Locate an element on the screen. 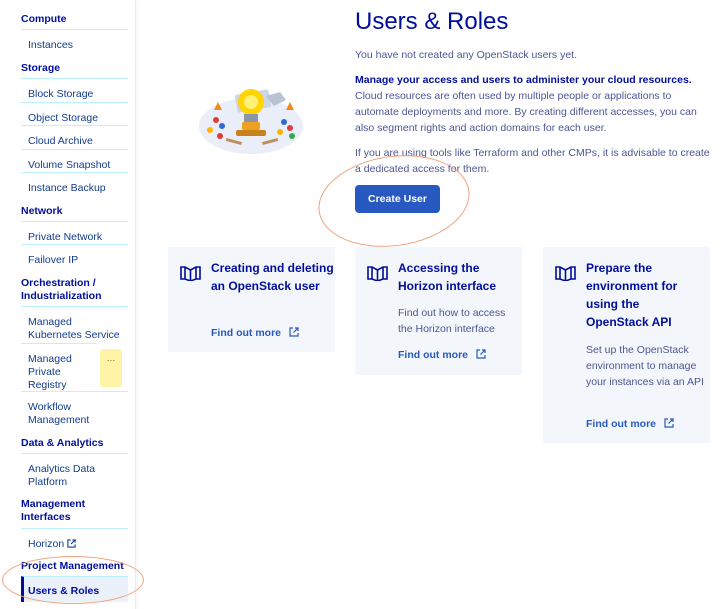 The image size is (720, 609). card-title: Accessing the Horizon interface is located at coordinates (447, 277).